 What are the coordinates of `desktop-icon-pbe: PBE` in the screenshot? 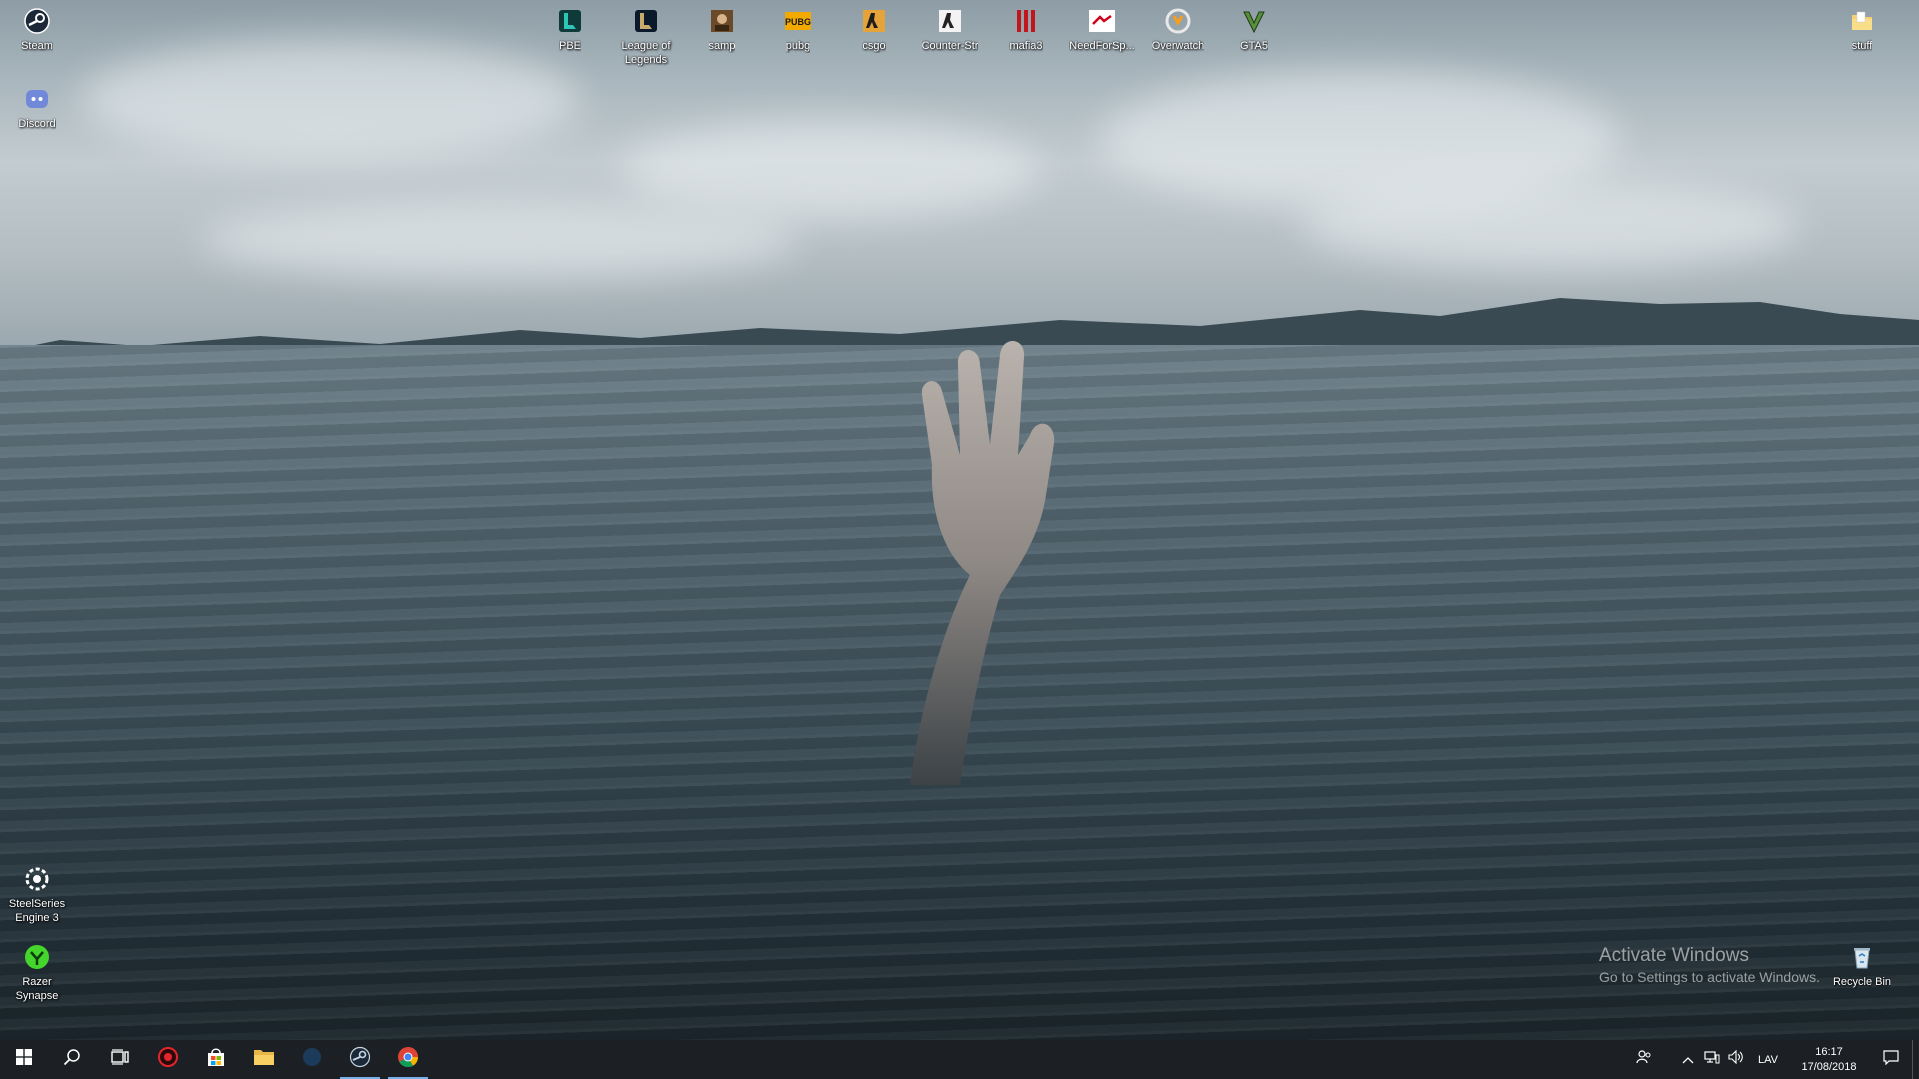 It's located at (570, 29).